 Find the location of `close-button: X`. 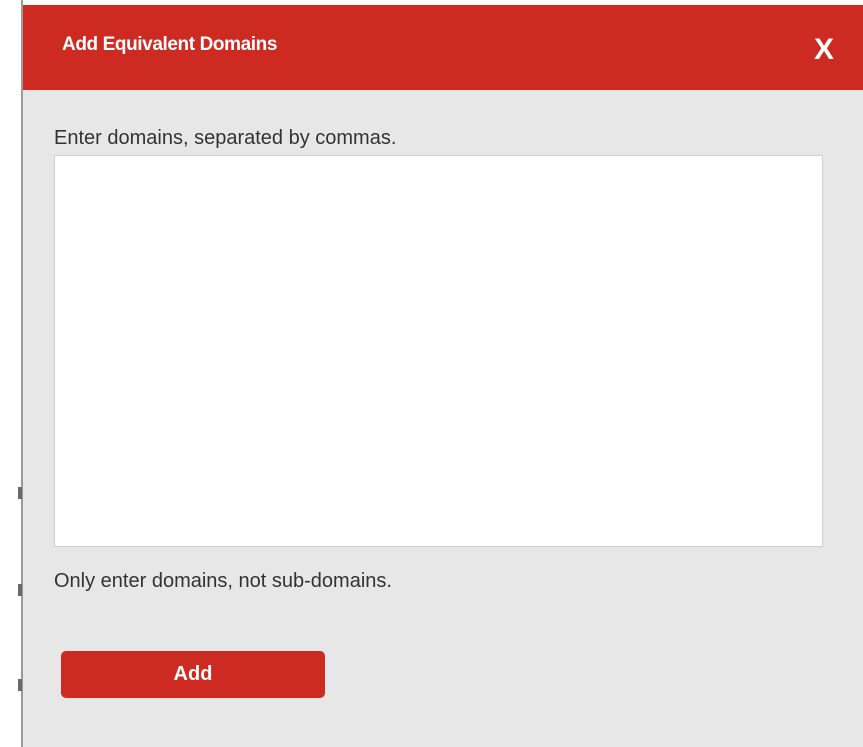

close-button: X is located at coordinates (824, 50).